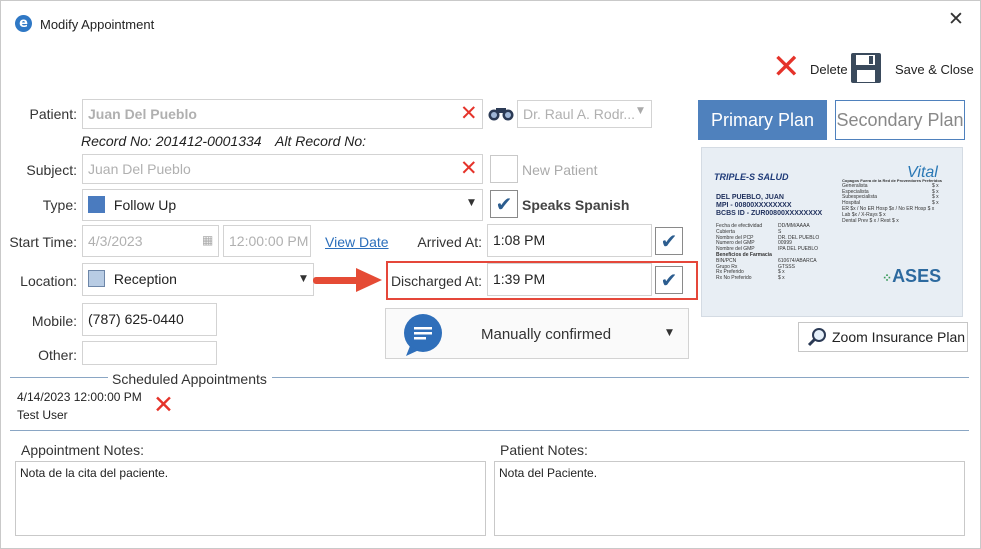 The image size is (981, 549). What do you see at coordinates (150, 241) in the screenshot?
I see `start-date-field: 4/3/2023` at bounding box center [150, 241].